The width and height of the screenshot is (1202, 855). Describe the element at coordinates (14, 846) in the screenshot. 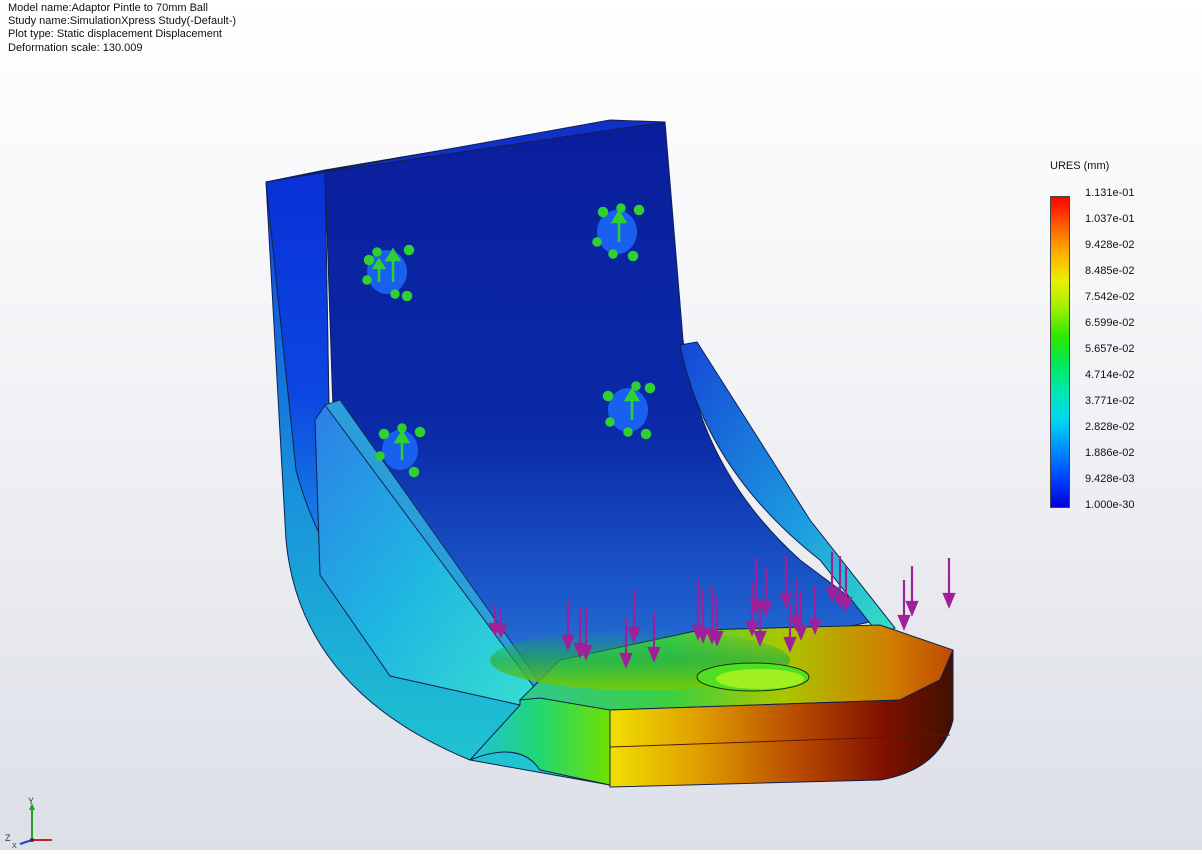

I see `triad-x-label: X` at that location.